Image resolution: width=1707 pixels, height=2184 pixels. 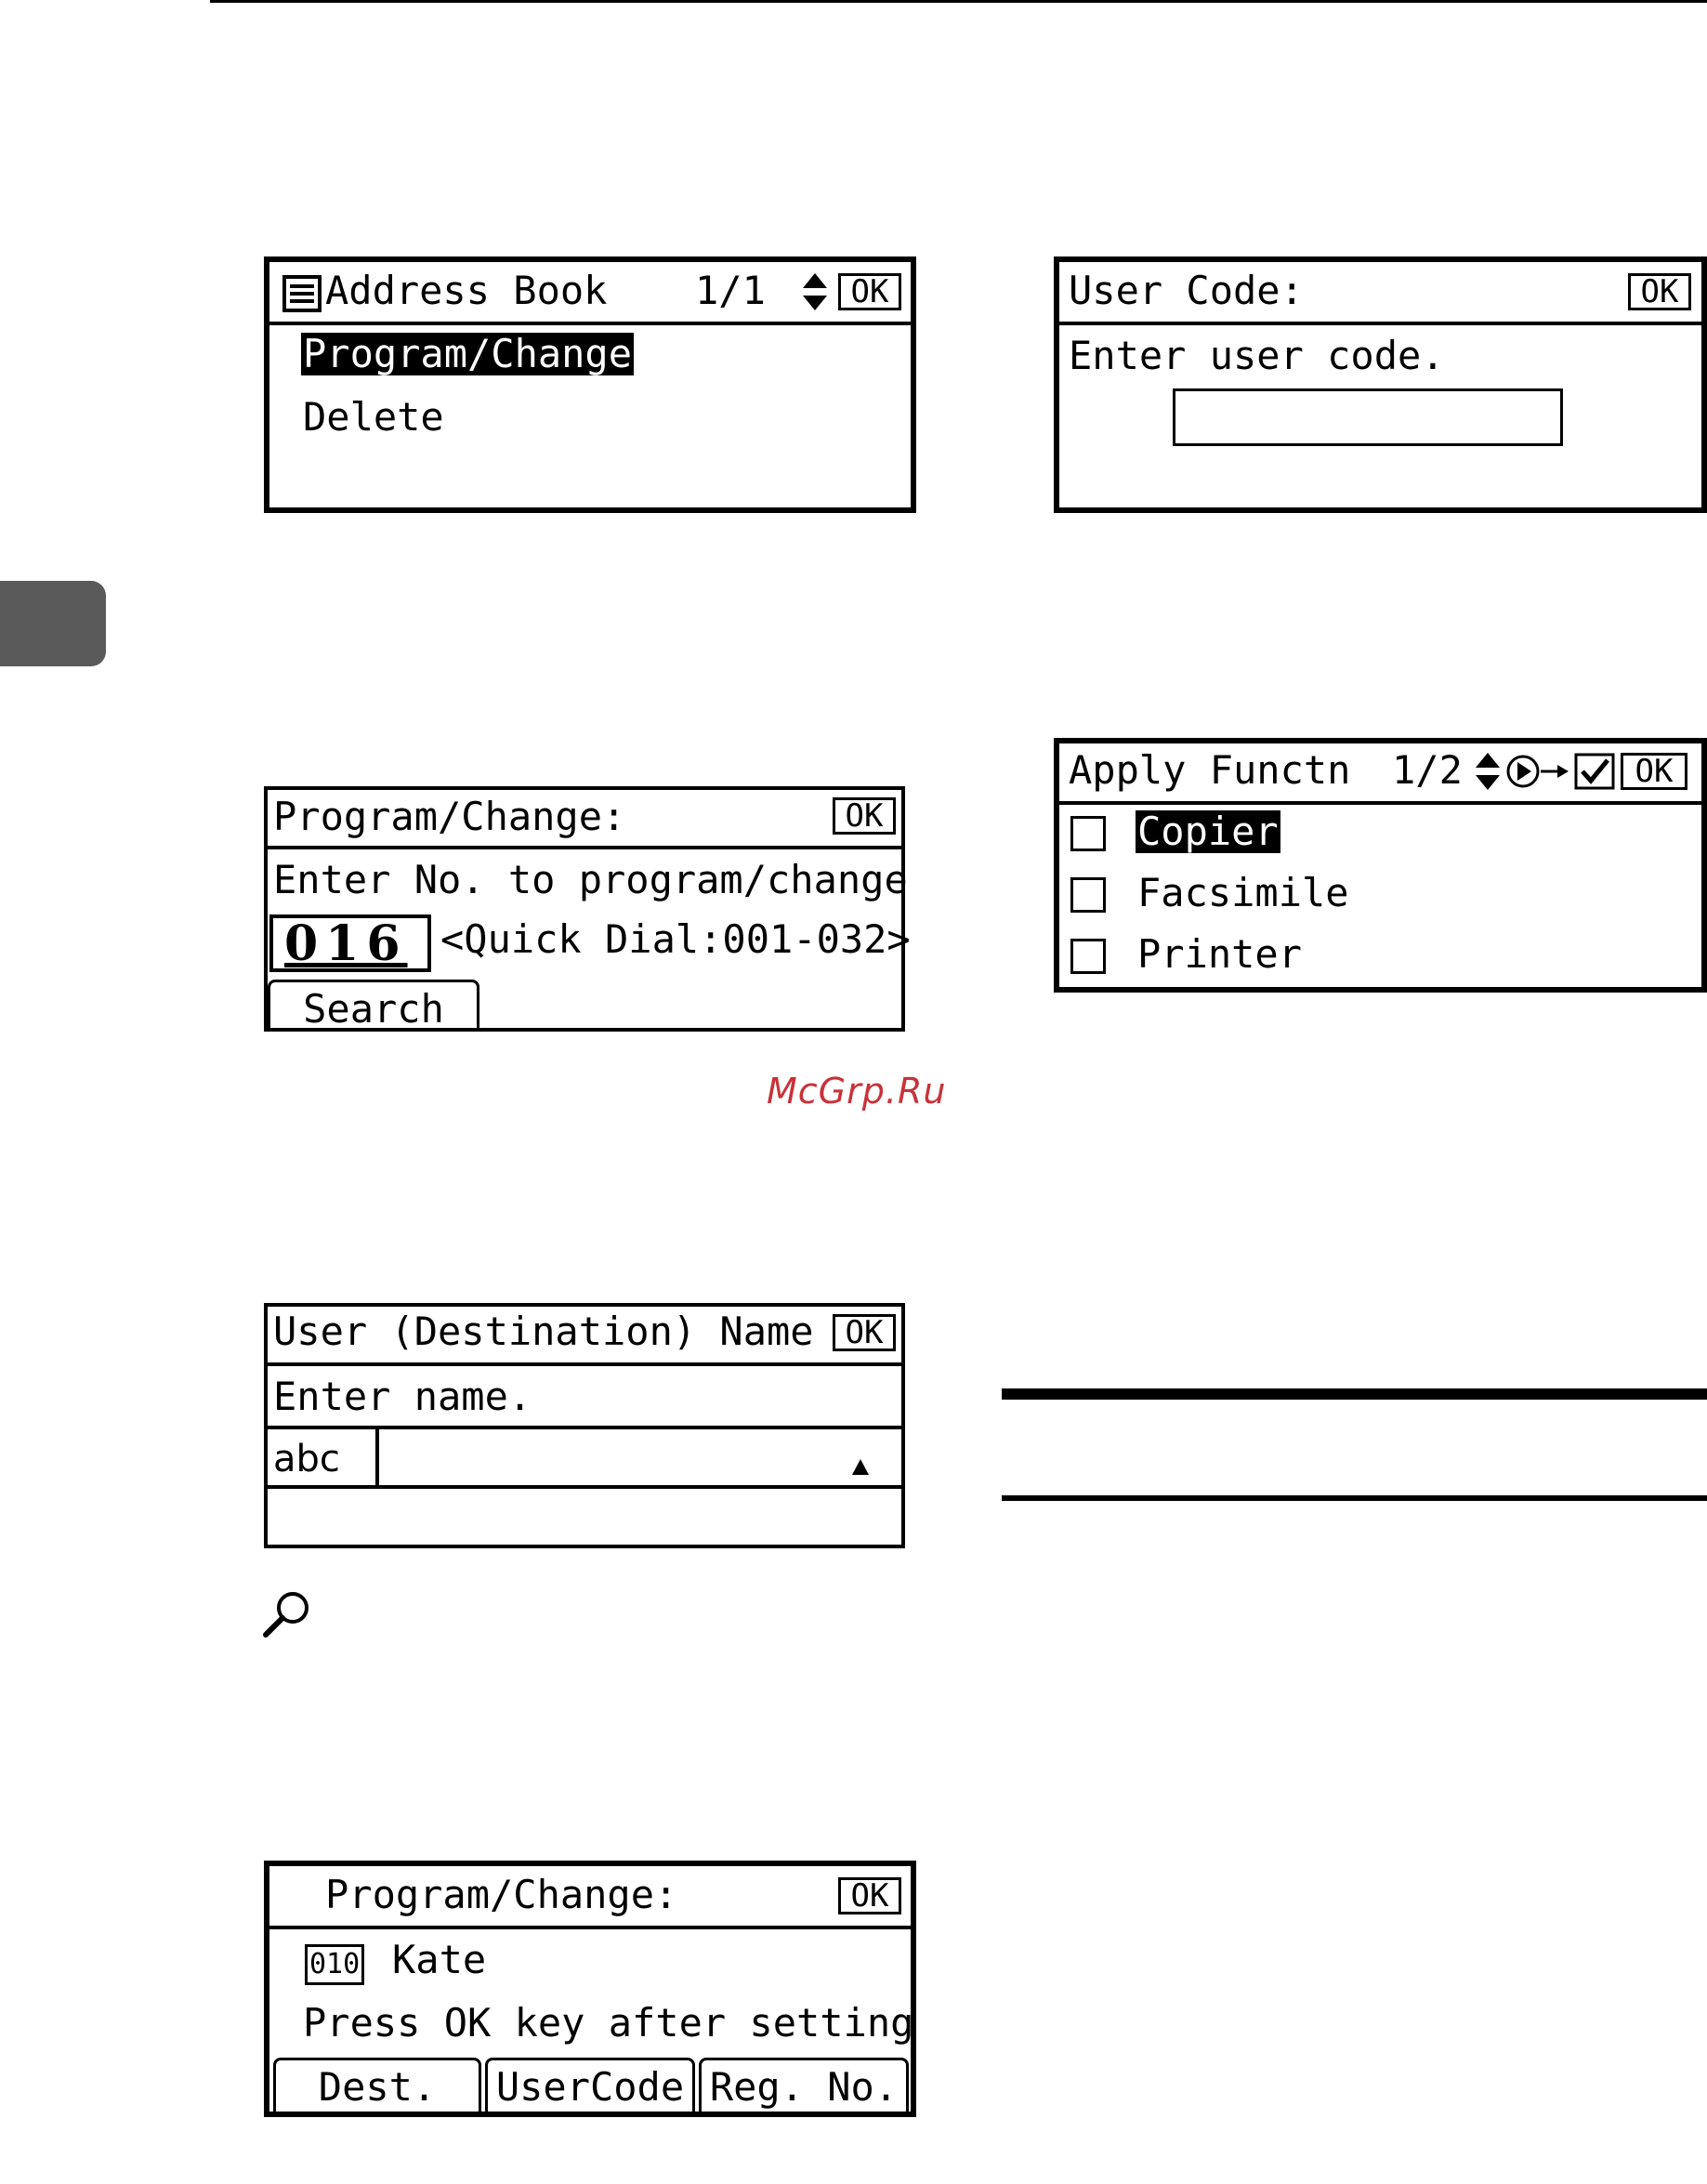 What do you see at coordinates (1088, 956) in the screenshot?
I see `printer-checkbox` at bounding box center [1088, 956].